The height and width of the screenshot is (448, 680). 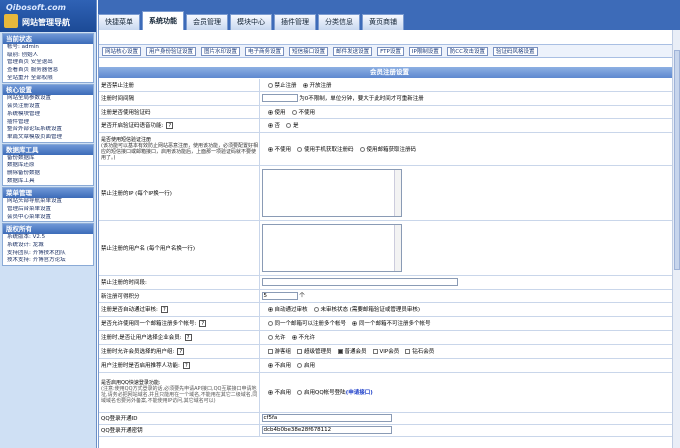 I want to click on sidebar-section-title: 数据库工具, so click(x=48, y=149).